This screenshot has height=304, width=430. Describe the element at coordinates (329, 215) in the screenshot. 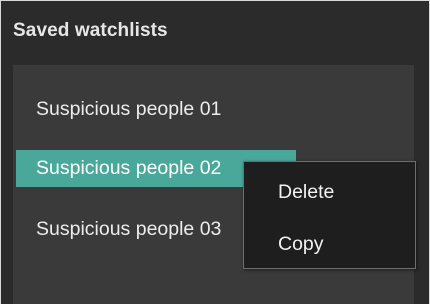

I see `context-menu: Delete Copy` at that location.